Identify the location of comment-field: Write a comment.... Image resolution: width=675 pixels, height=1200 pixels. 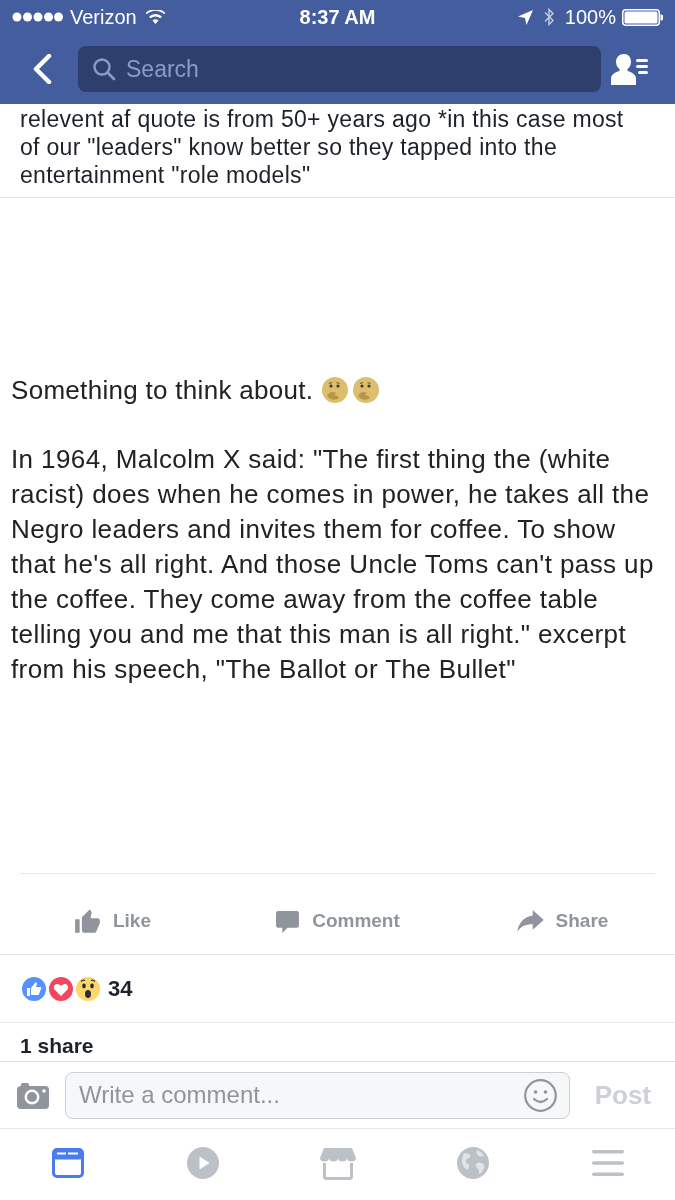
(317, 1095).